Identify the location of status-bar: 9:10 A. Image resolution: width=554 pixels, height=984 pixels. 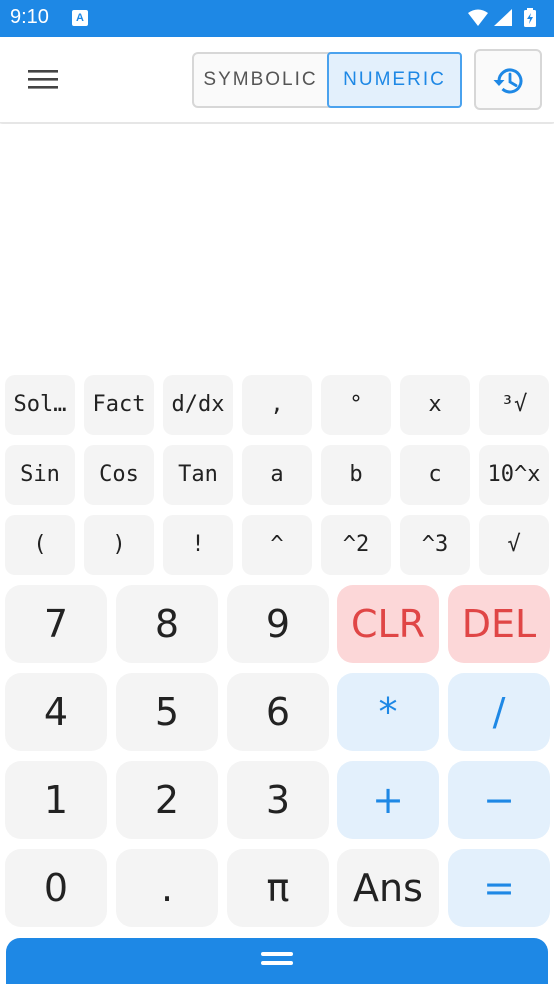
(277, 18).